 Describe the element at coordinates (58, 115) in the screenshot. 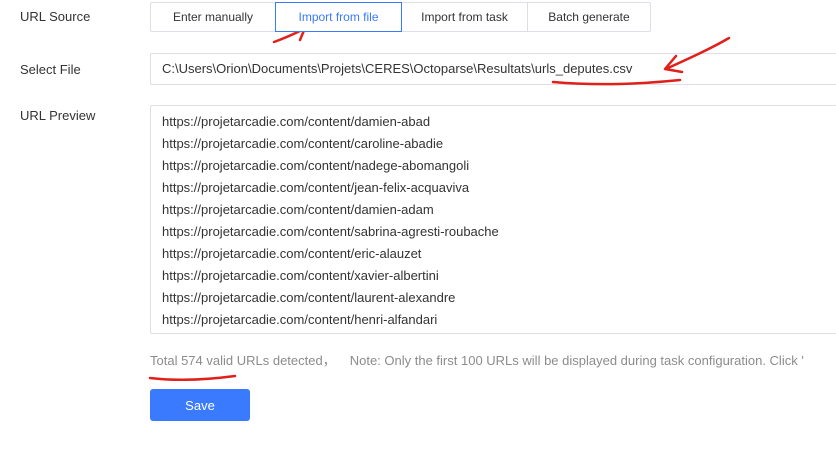

I see `url-preview-label: URL Preview` at that location.